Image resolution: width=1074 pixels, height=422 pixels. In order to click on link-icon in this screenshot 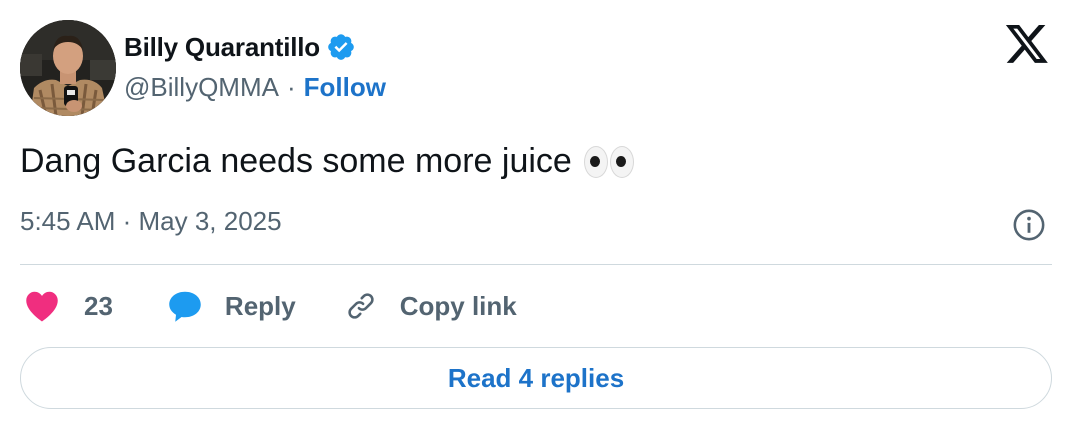, I will do `click(361, 306)`.